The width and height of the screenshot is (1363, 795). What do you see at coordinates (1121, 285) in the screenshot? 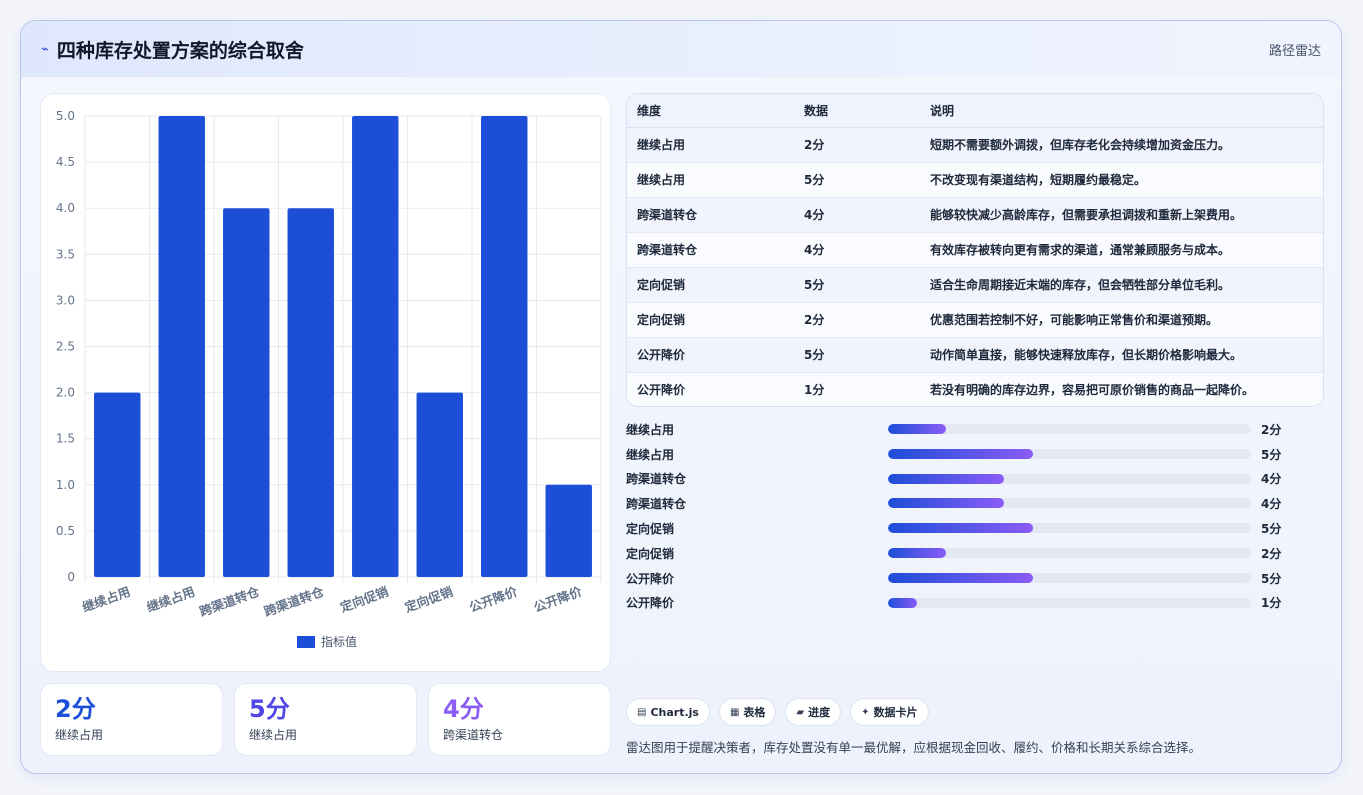
I see `cell-description: 适合生命周期接近末端的库存，但会牺牲部分单位毛利。` at bounding box center [1121, 285].